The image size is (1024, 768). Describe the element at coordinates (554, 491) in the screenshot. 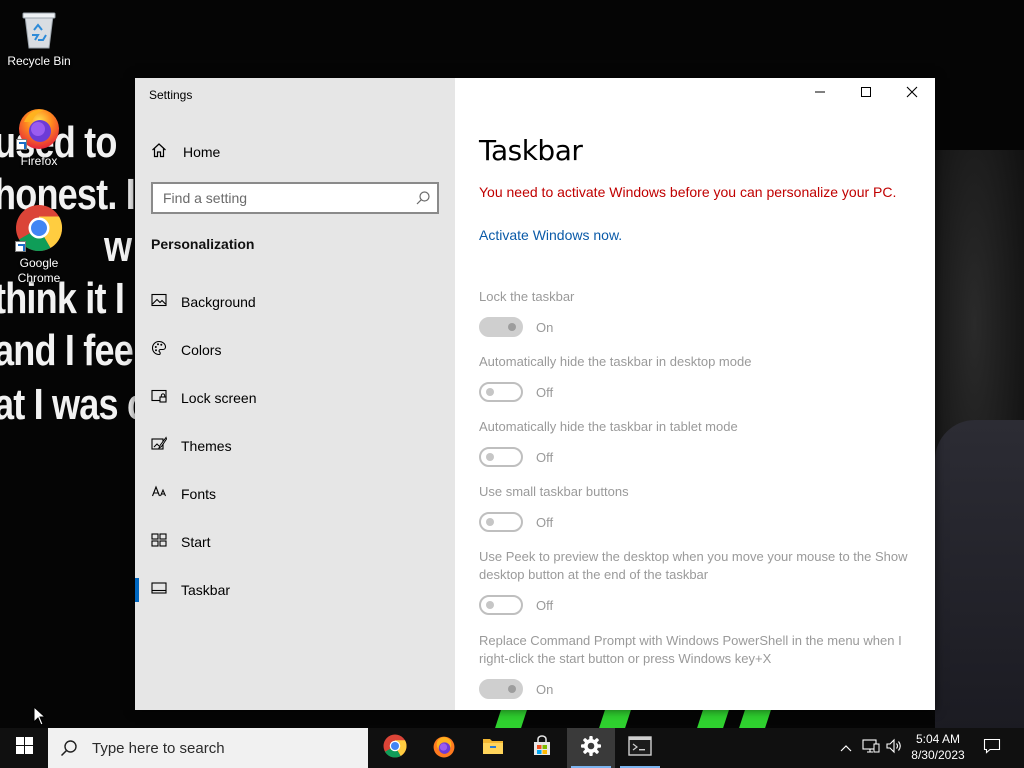

I see `setting-label: Use small taskbar buttons` at that location.